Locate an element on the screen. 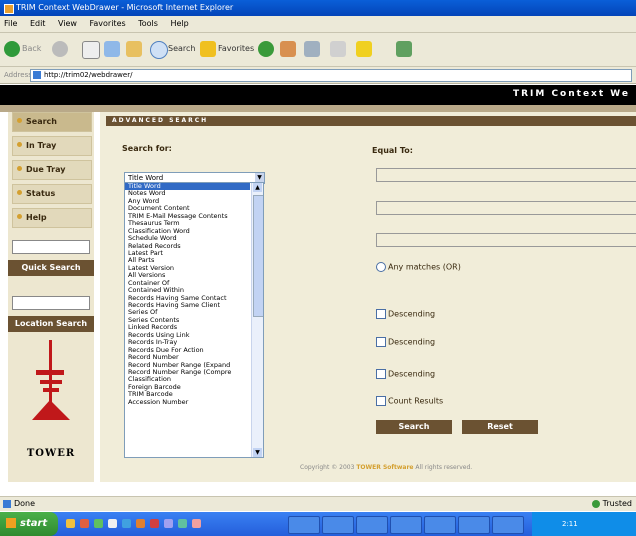  back-button-label: Back is located at coordinates (31, 49).